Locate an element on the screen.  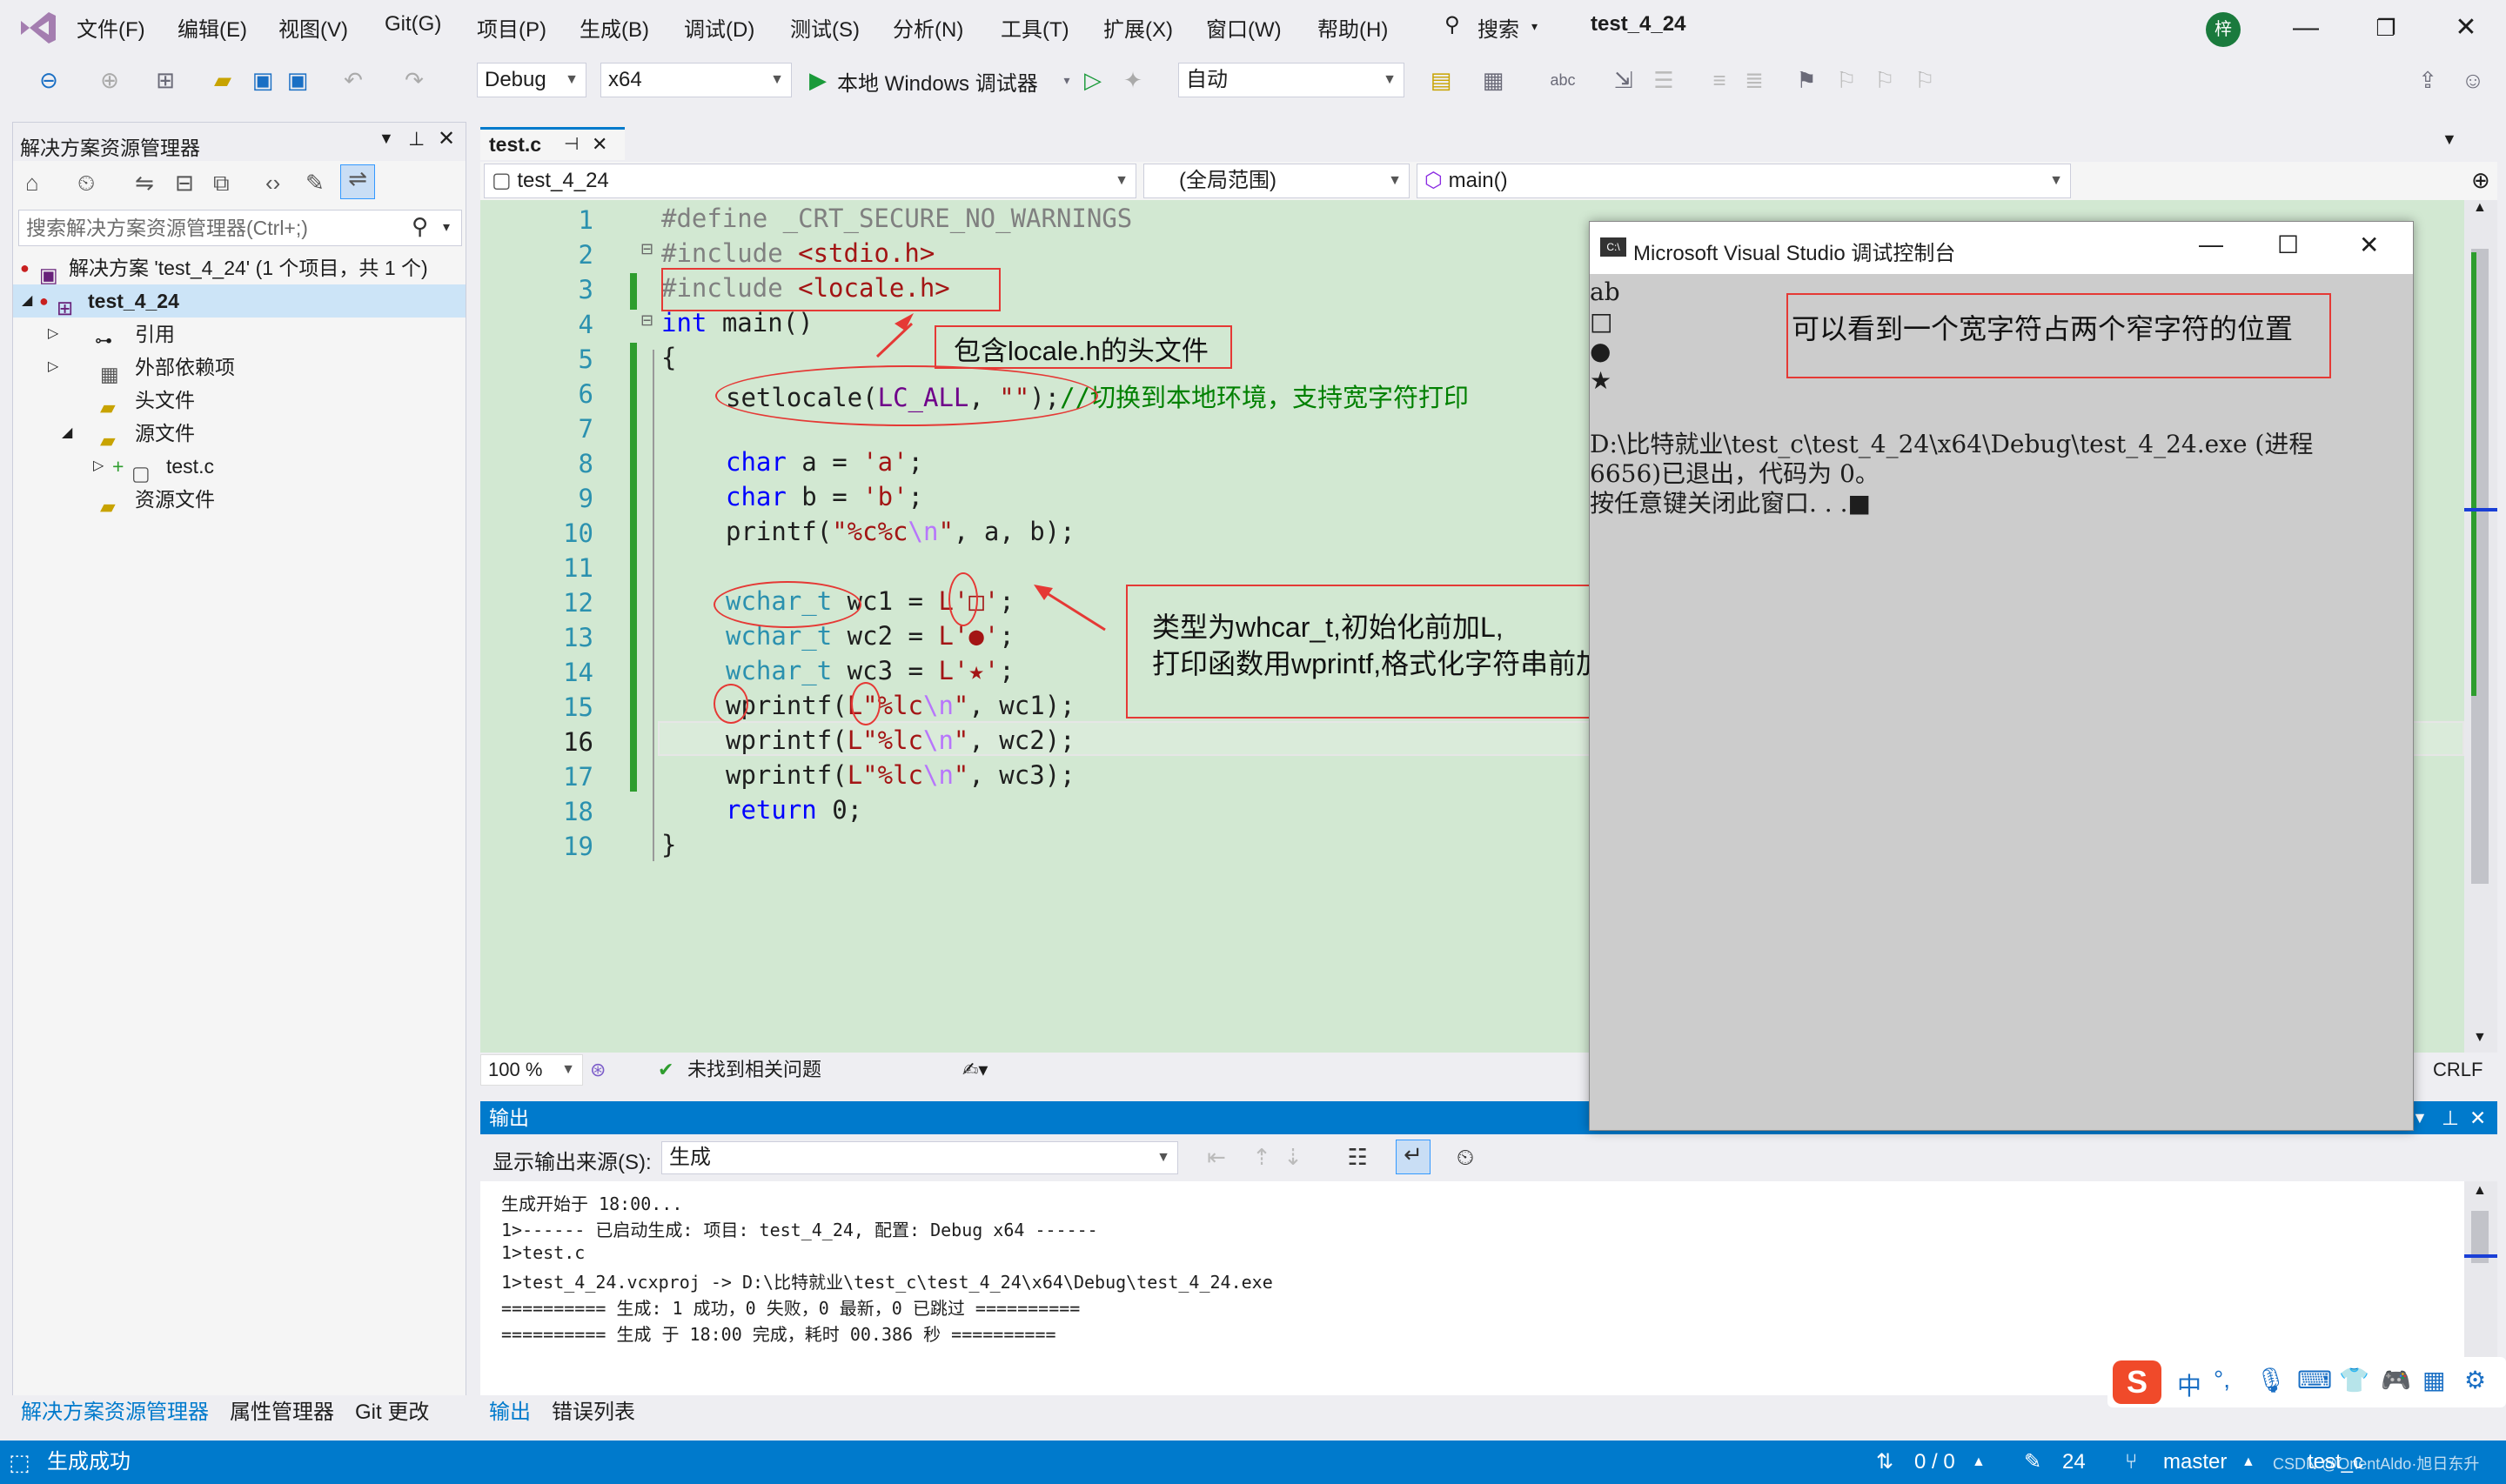
pin-icon: ⊥ is located at coordinates (2450, 1118).